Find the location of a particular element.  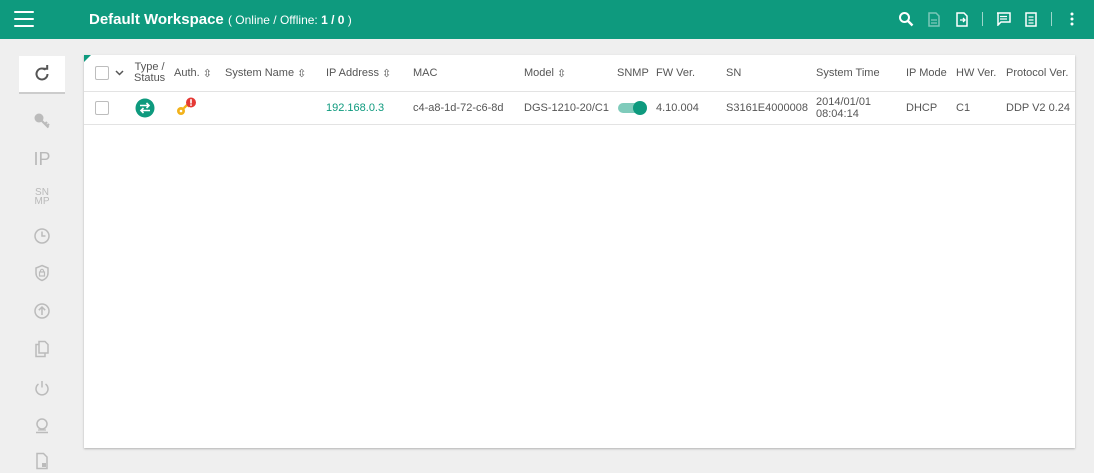

copy-icon is located at coordinates (42, 349).